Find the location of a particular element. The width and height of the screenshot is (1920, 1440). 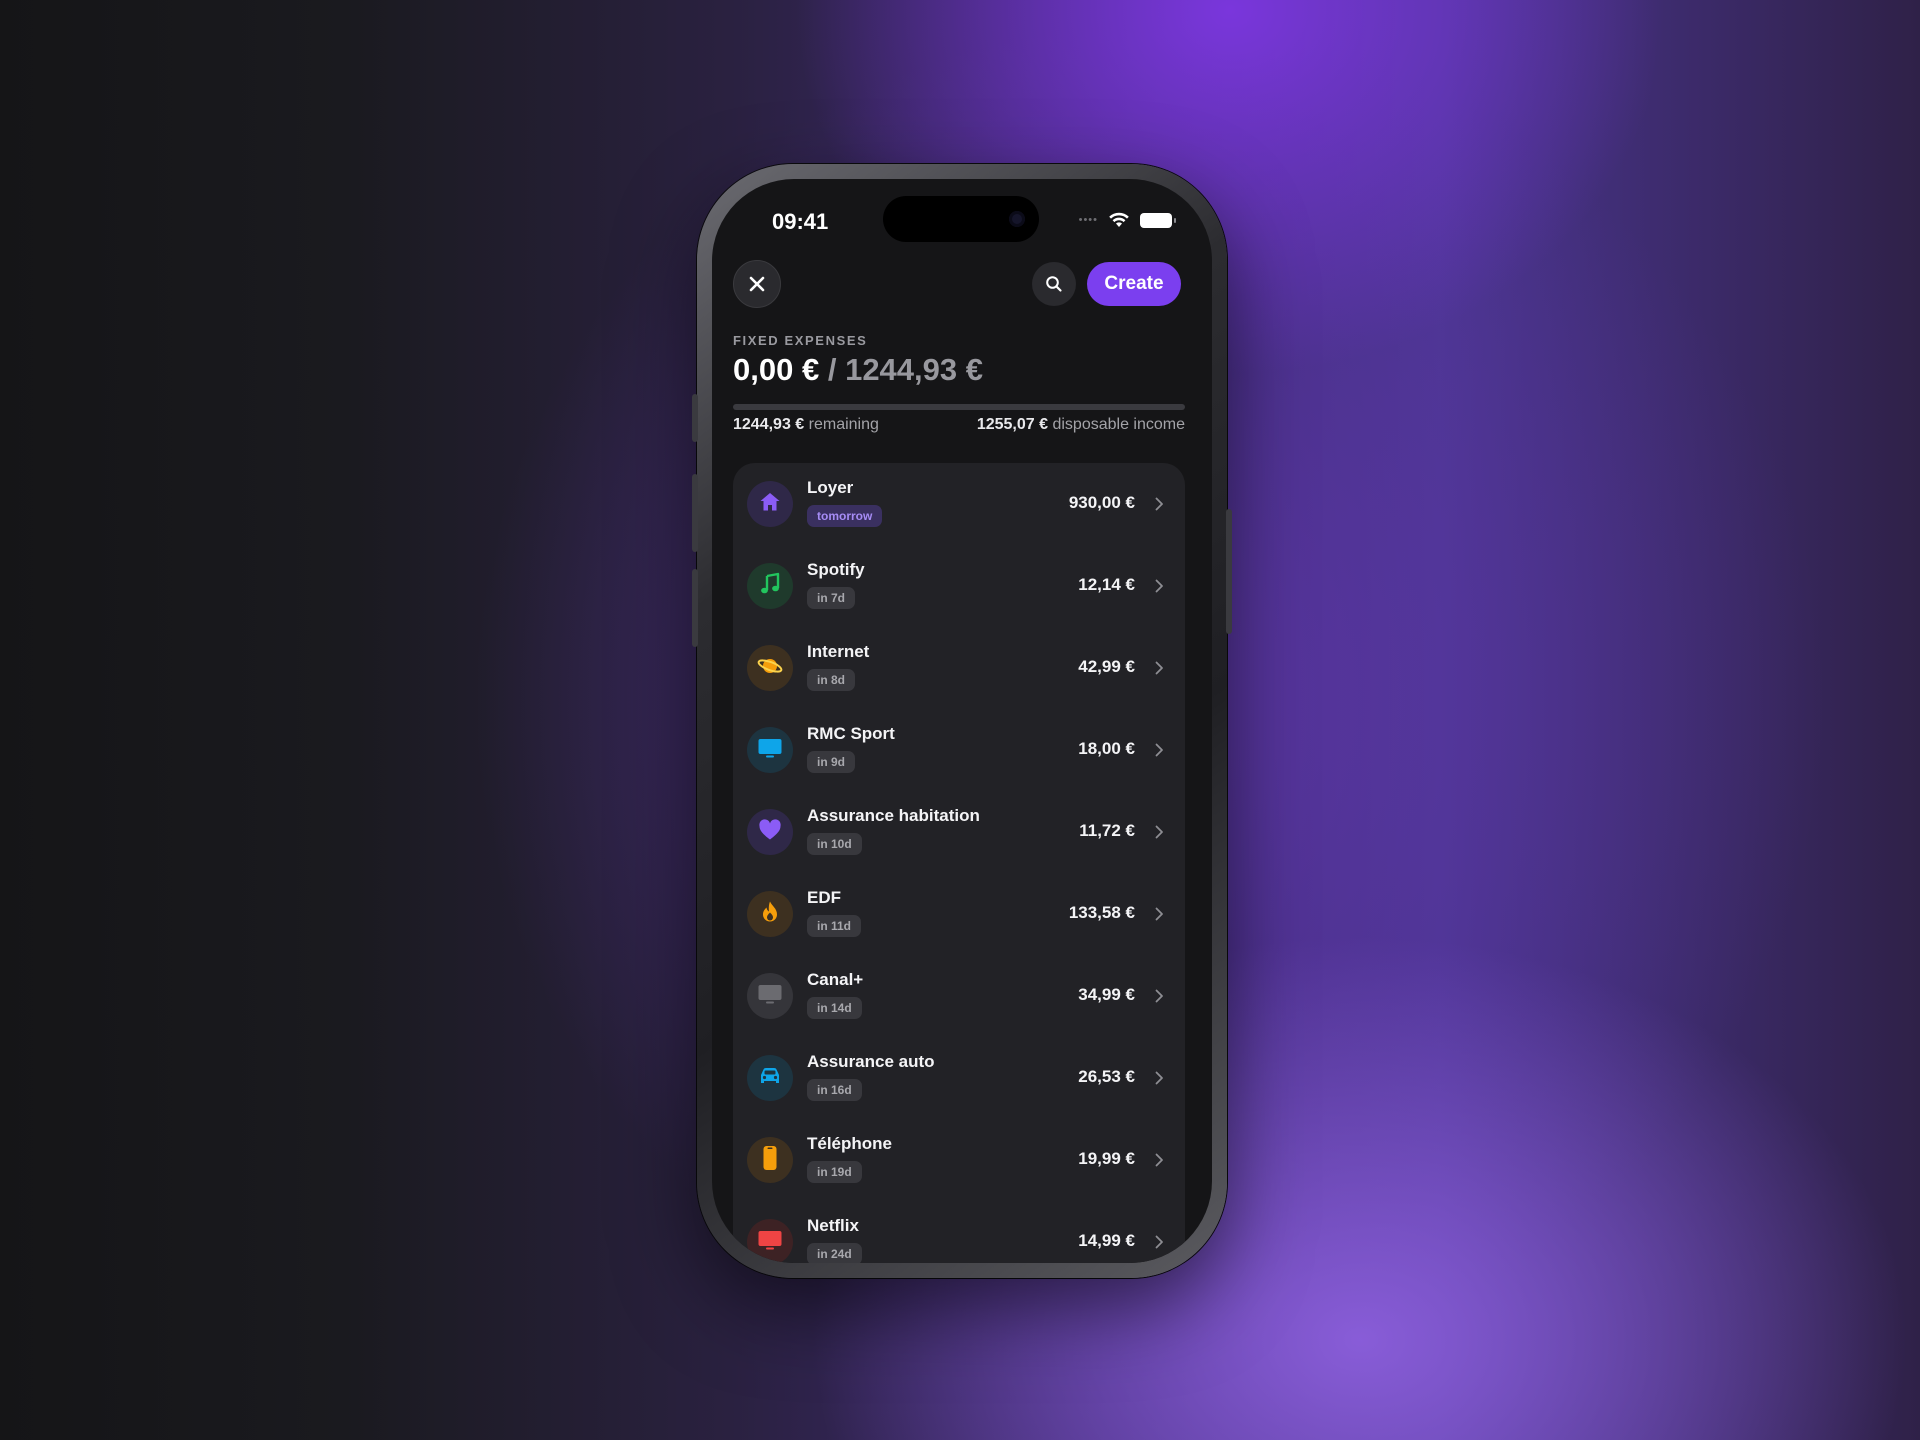

due-badge: in 24d is located at coordinates (834, 1253).